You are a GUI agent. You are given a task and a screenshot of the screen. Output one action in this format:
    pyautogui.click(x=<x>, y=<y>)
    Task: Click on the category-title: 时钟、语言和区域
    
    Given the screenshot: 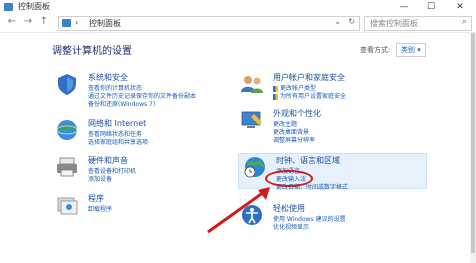 What is the action you would take?
    pyautogui.click(x=308, y=160)
    